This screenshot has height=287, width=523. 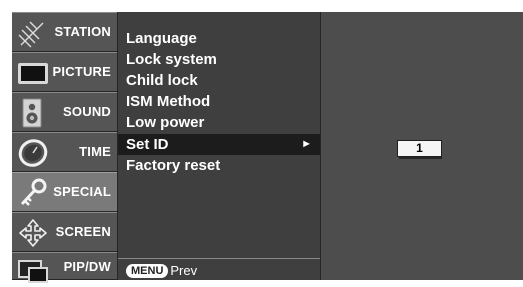 What do you see at coordinates (95, 151) in the screenshot?
I see `tab-label: TIME` at bounding box center [95, 151].